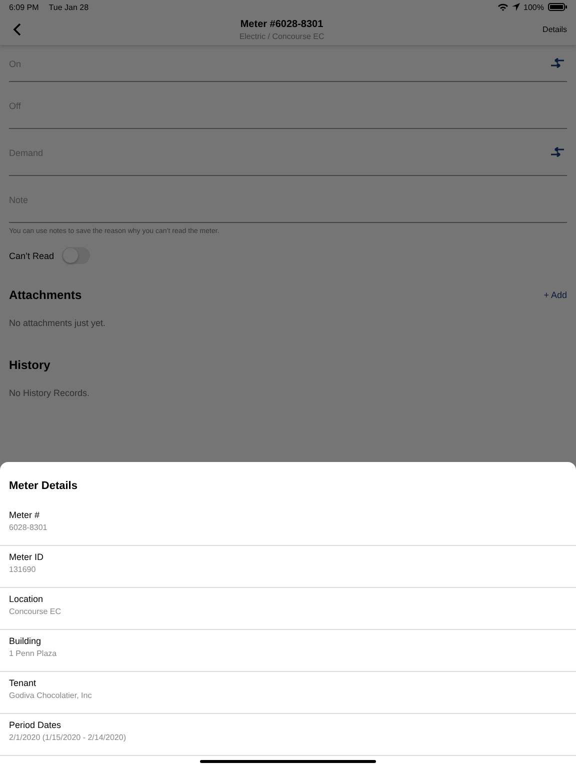 This screenshot has height=768, width=576. I want to click on details-button: Details, so click(554, 29).